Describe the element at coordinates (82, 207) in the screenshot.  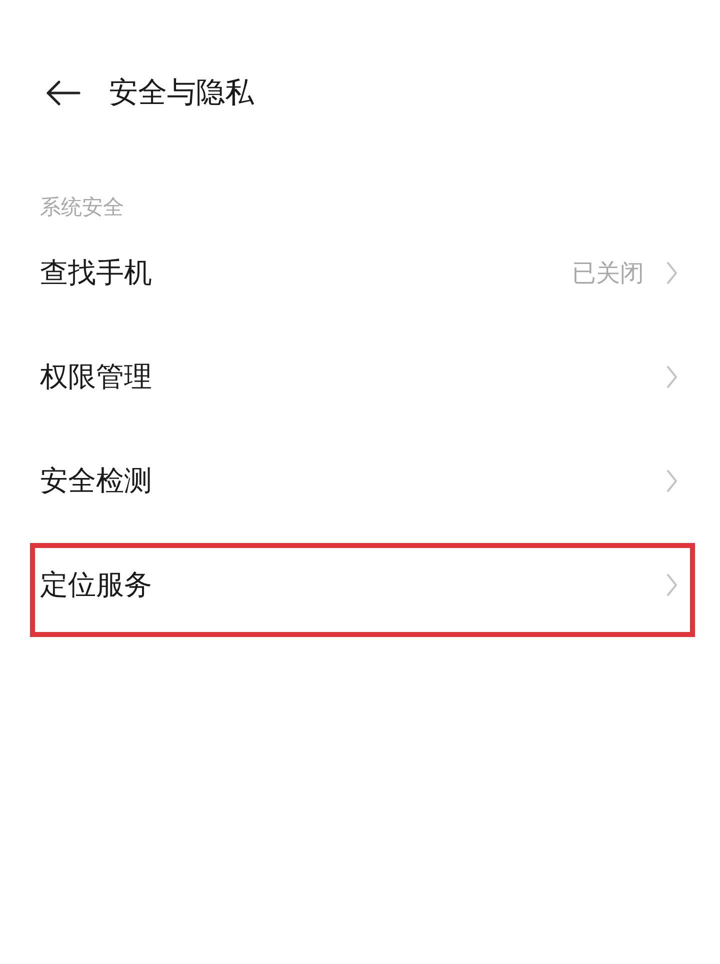
I see `section-label: 系统安全` at that location.